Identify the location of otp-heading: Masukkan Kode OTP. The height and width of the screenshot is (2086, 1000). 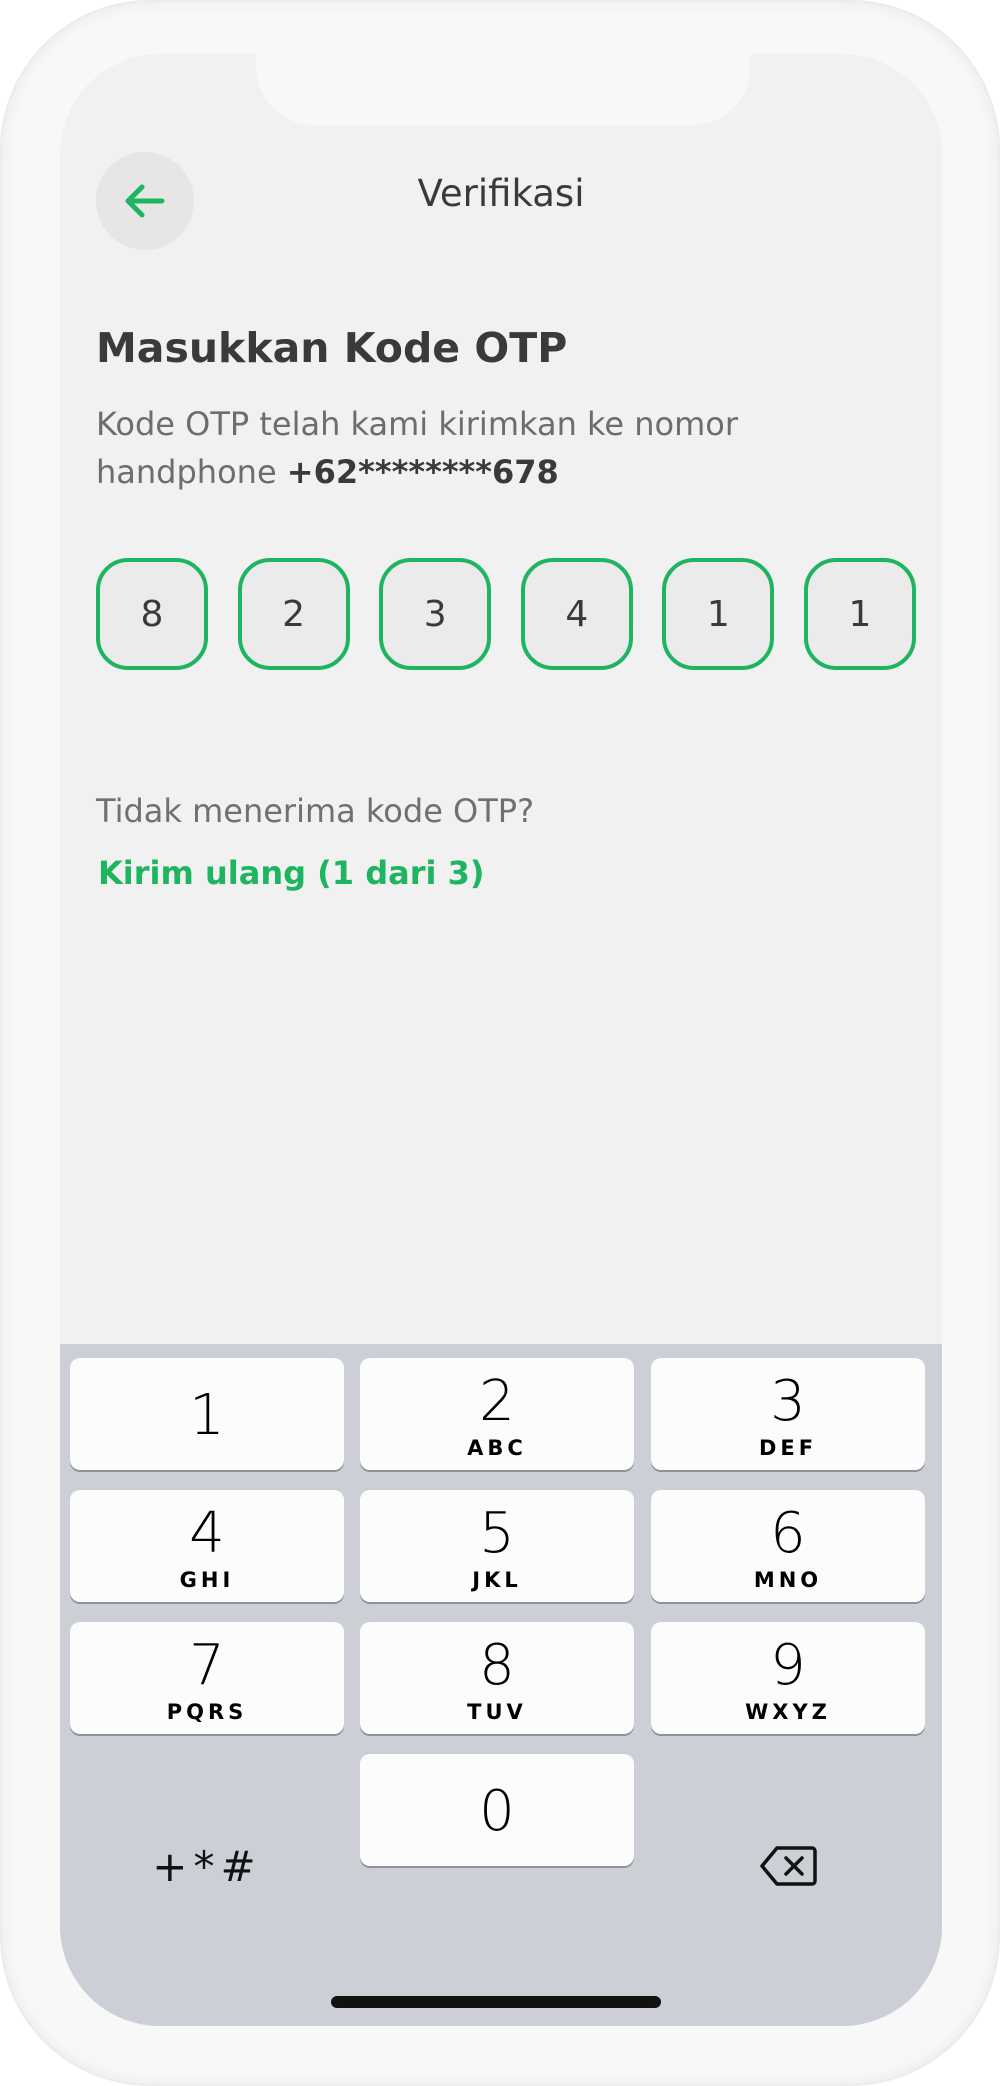
(332, 348).